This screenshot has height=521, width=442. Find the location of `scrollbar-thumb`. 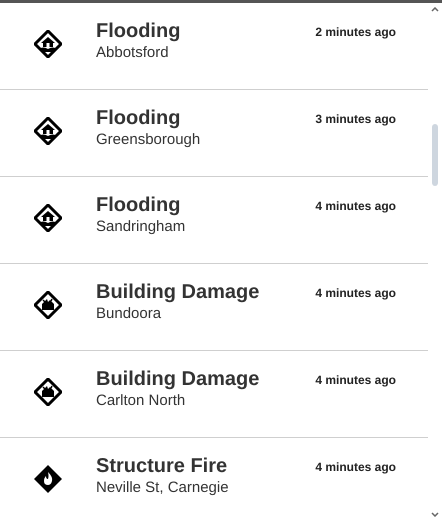

scrollbar-thumb is located at coordinates (435, 155).